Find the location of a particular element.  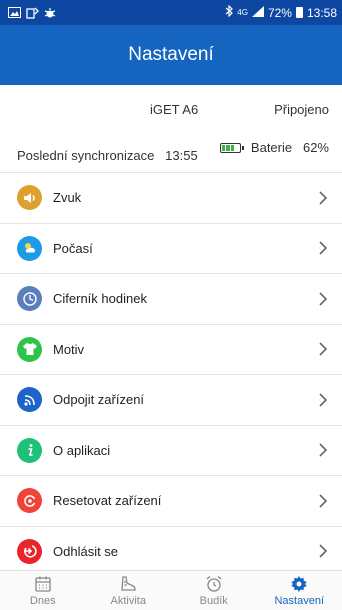

gear-icon is located at coordinates (299, 583).